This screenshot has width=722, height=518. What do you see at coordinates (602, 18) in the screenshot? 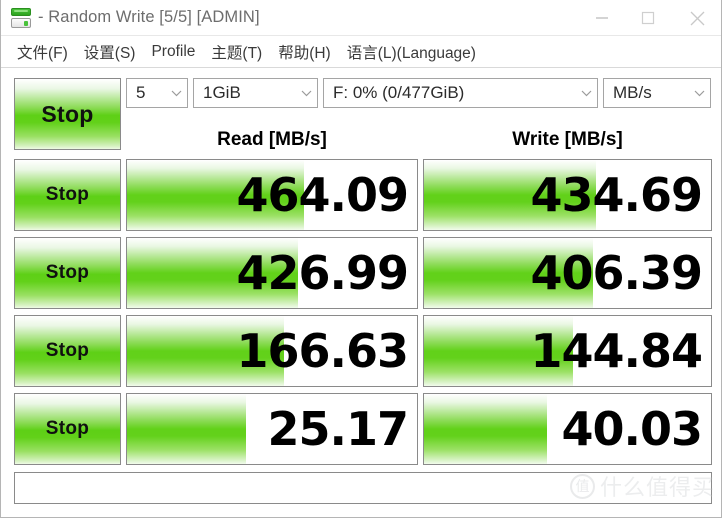
I see `minimize-icon` at bounding box center [602, 18].